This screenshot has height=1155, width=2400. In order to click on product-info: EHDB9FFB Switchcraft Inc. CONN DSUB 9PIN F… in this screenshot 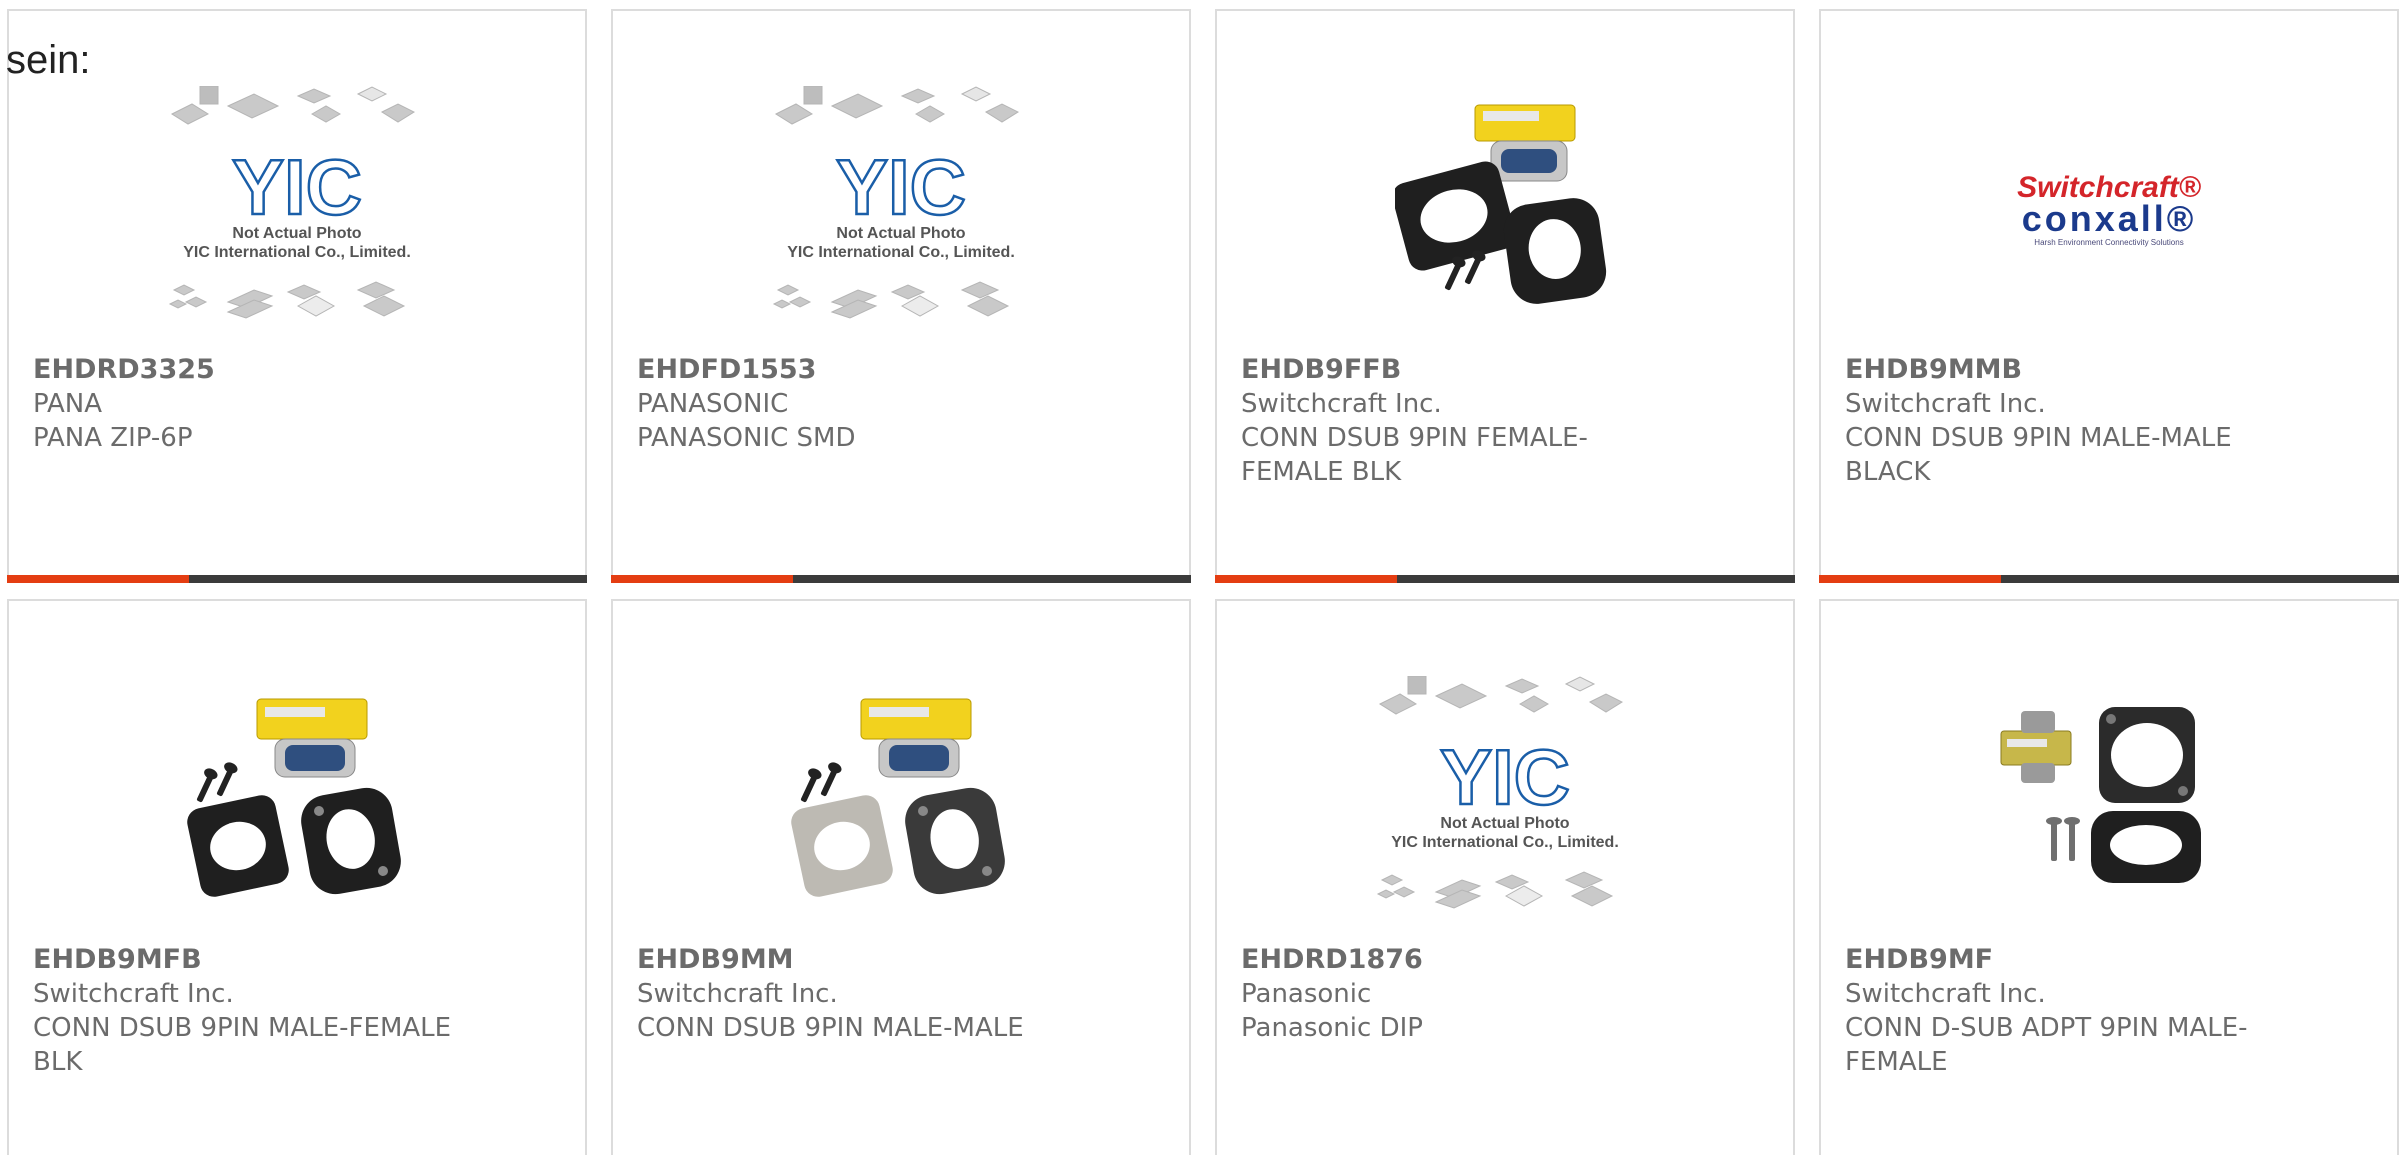, I will do `click(1451, 421)`.